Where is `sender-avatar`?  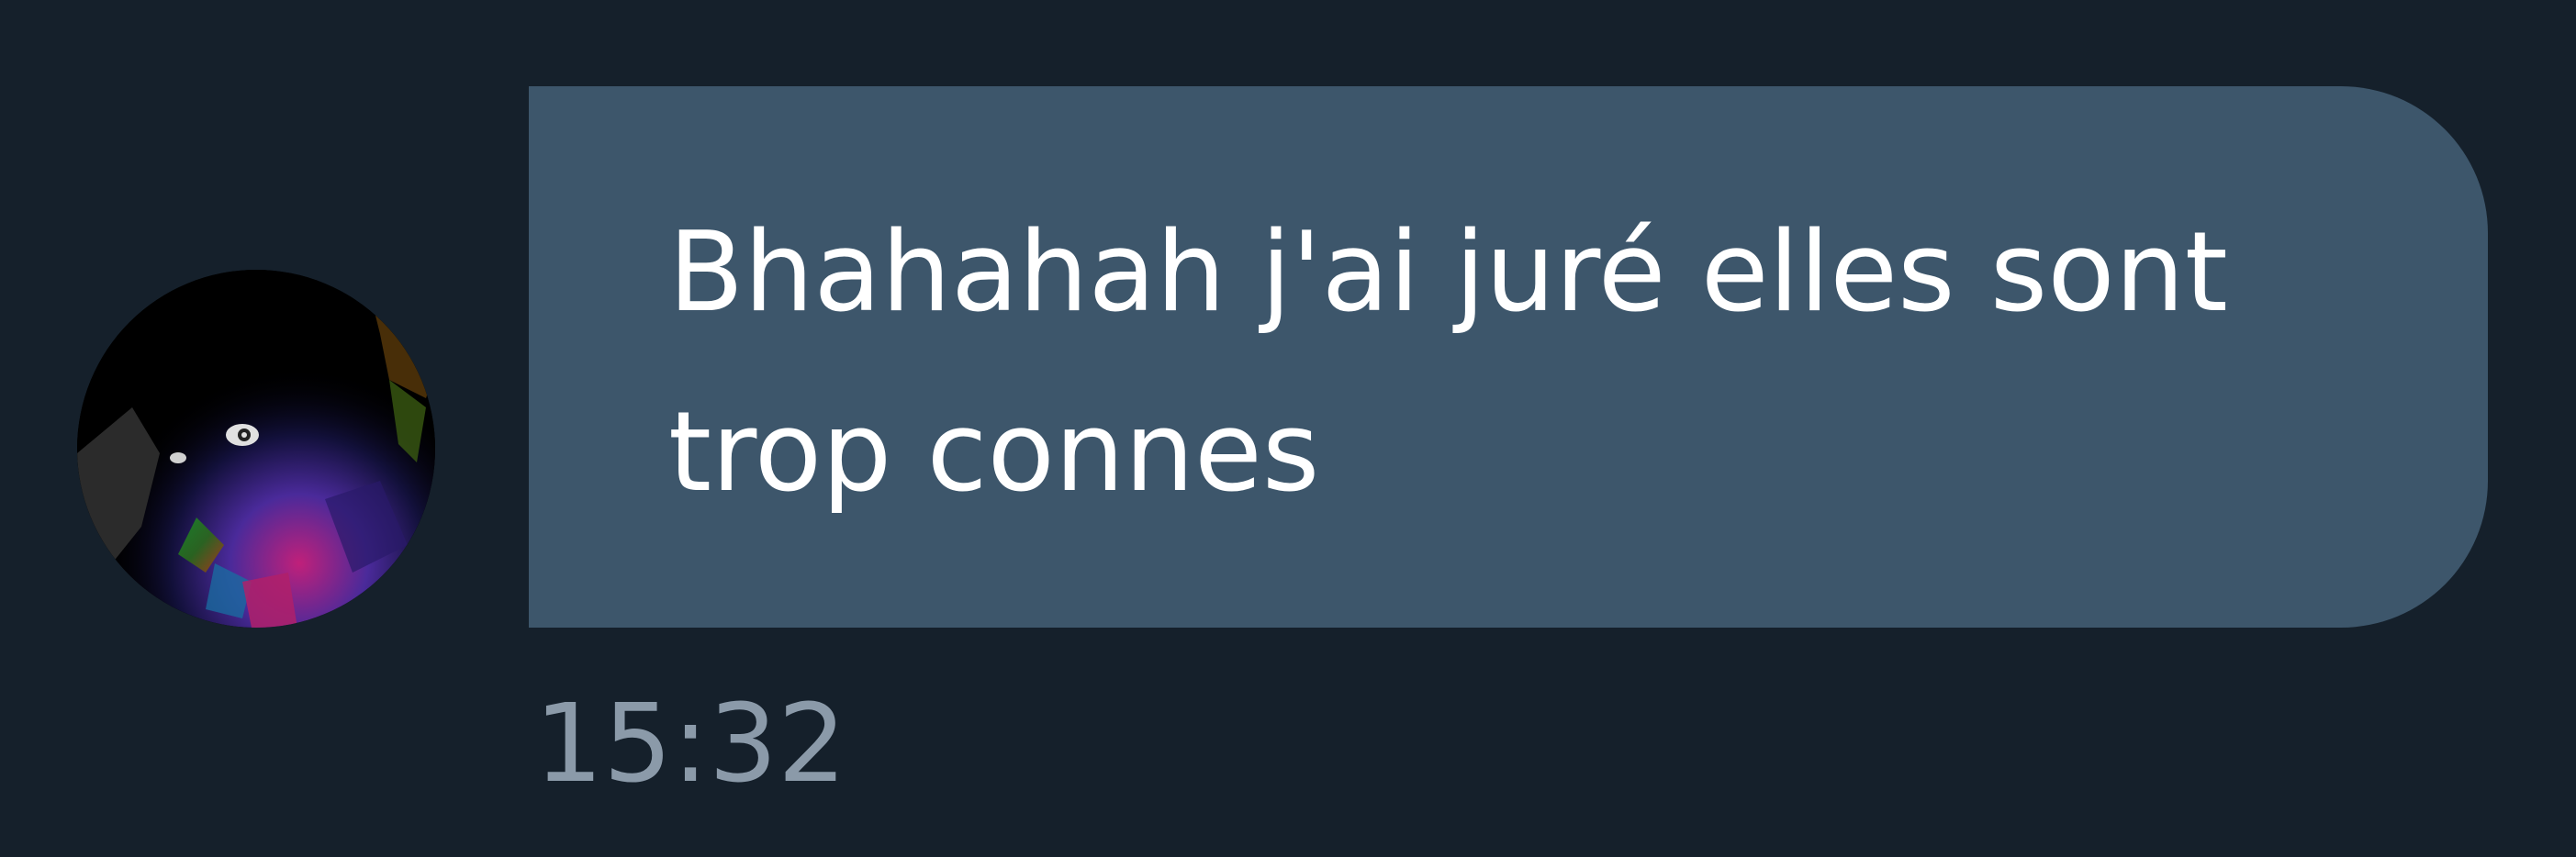 sender-avatar is located at coordinates (256, 449).